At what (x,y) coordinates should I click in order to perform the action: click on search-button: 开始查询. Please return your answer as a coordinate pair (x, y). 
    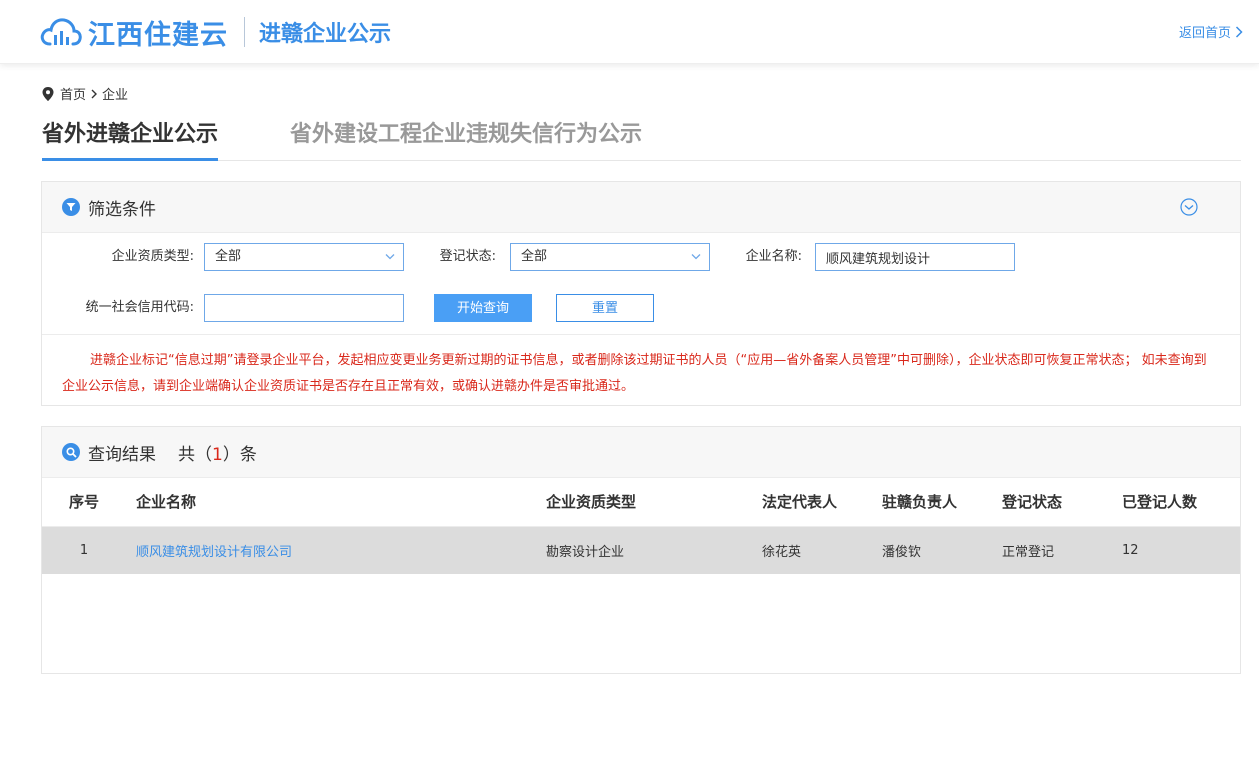
    Looking at the image, I should click on (483, 308).